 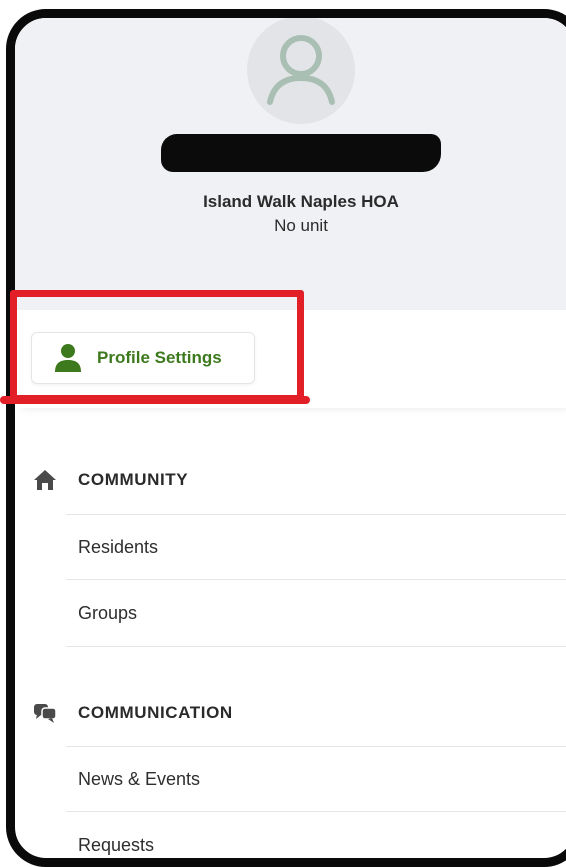 I want to click on menu-item-requests: Requests, so click(x=316, y=835).